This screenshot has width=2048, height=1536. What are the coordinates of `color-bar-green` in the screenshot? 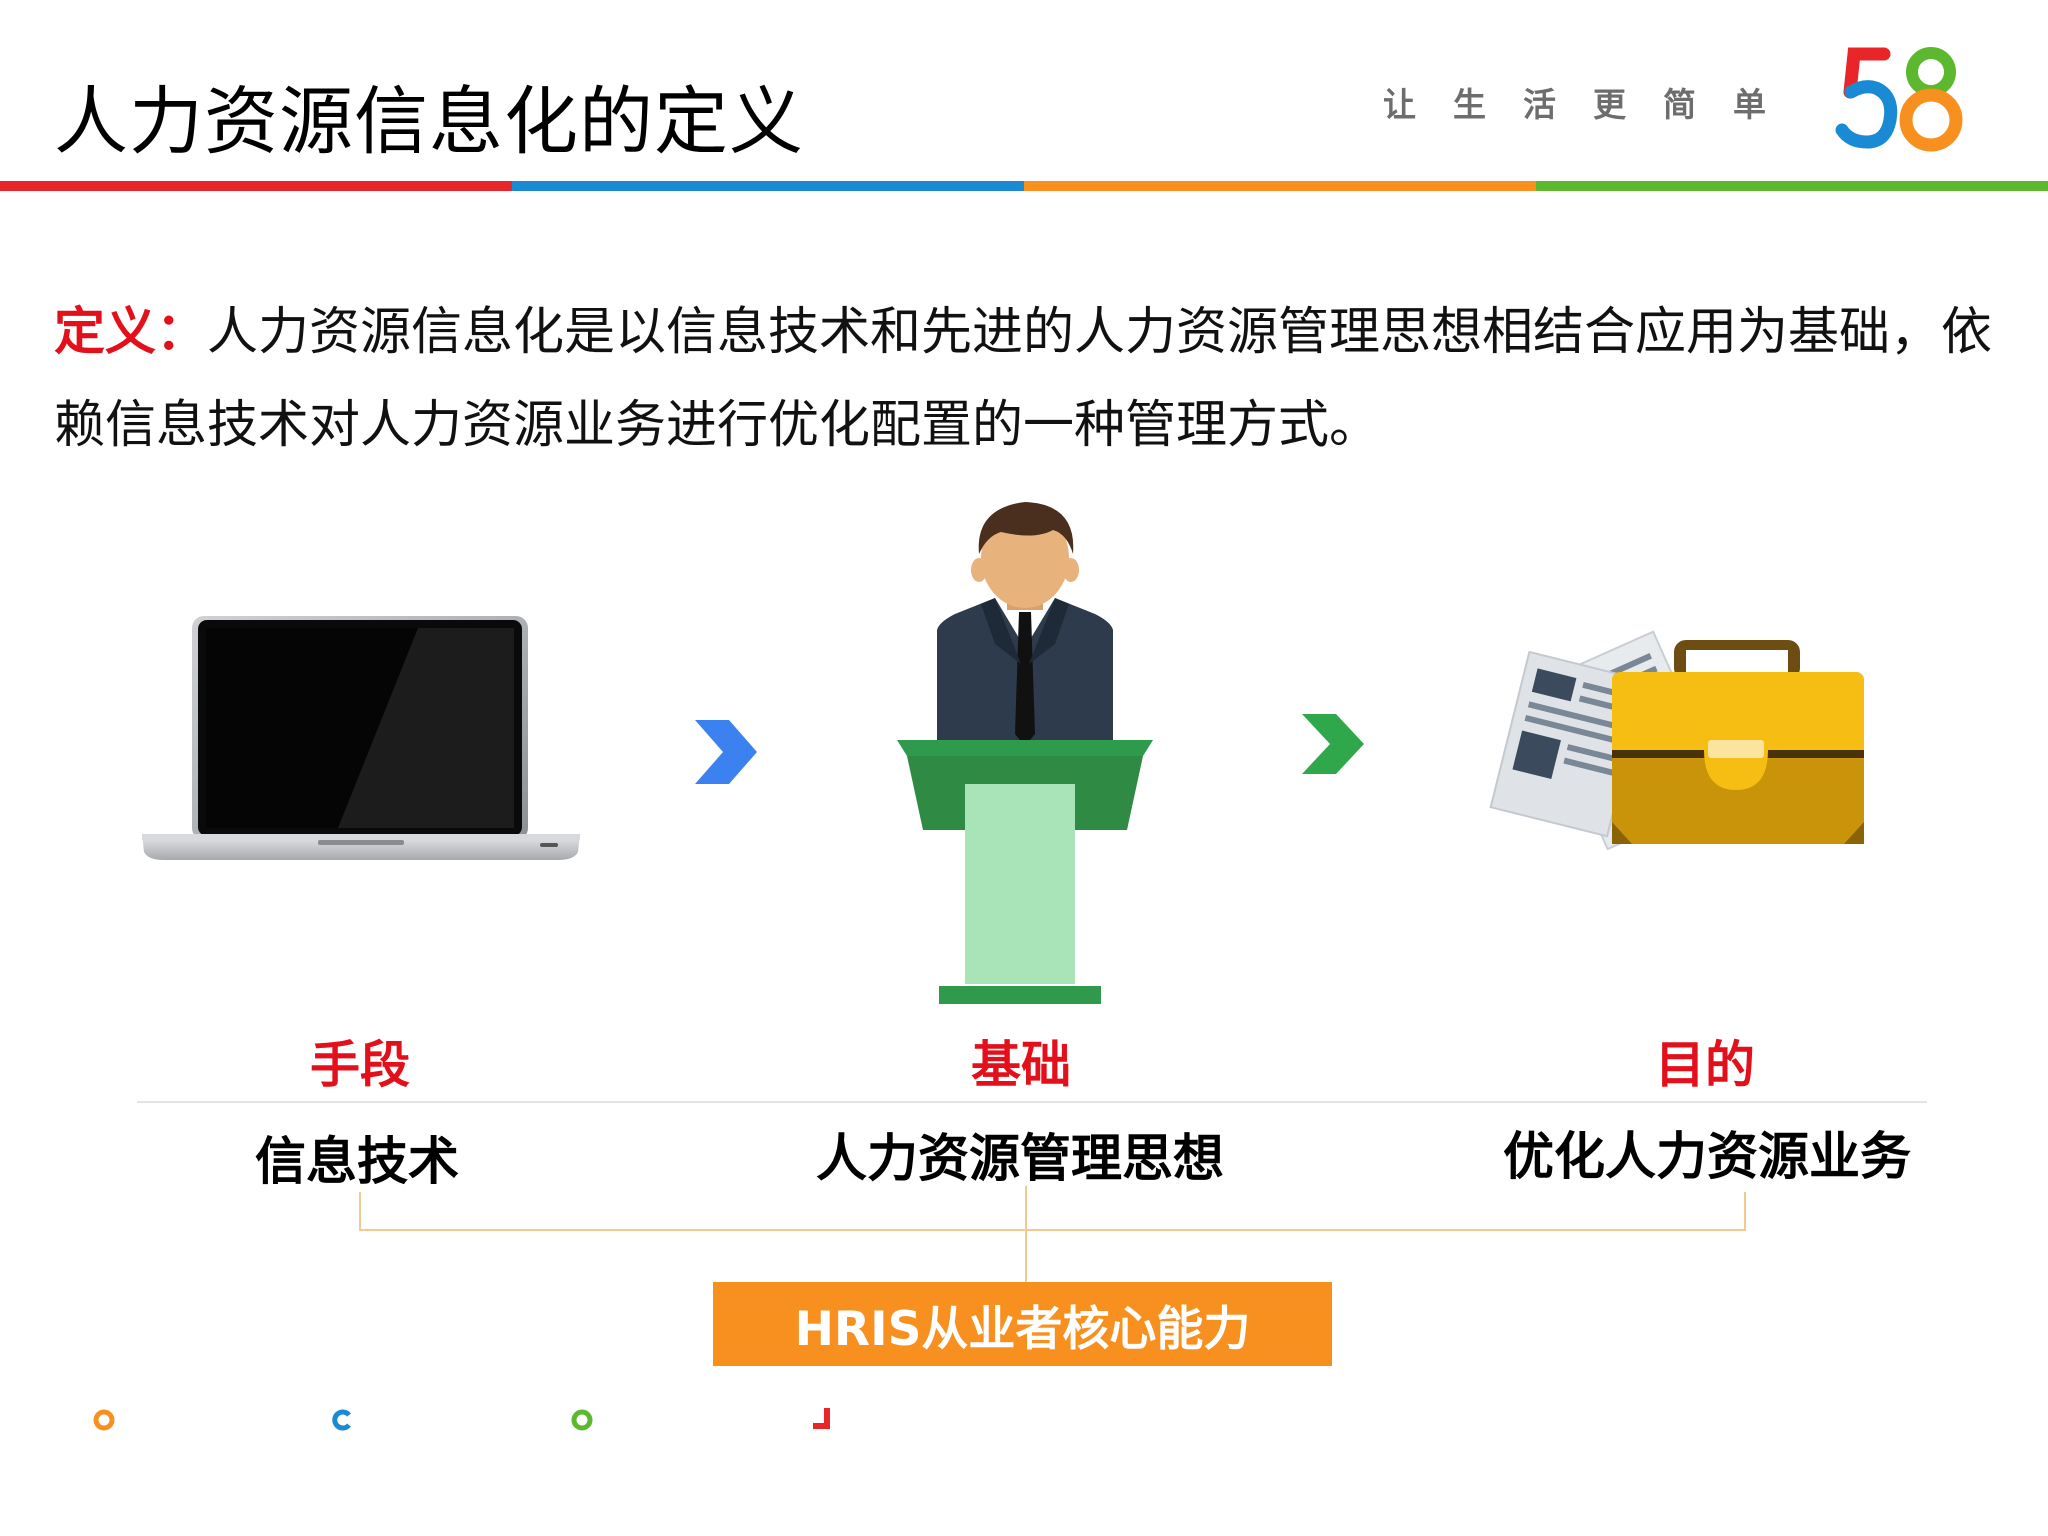 It's located at (1792, 186).